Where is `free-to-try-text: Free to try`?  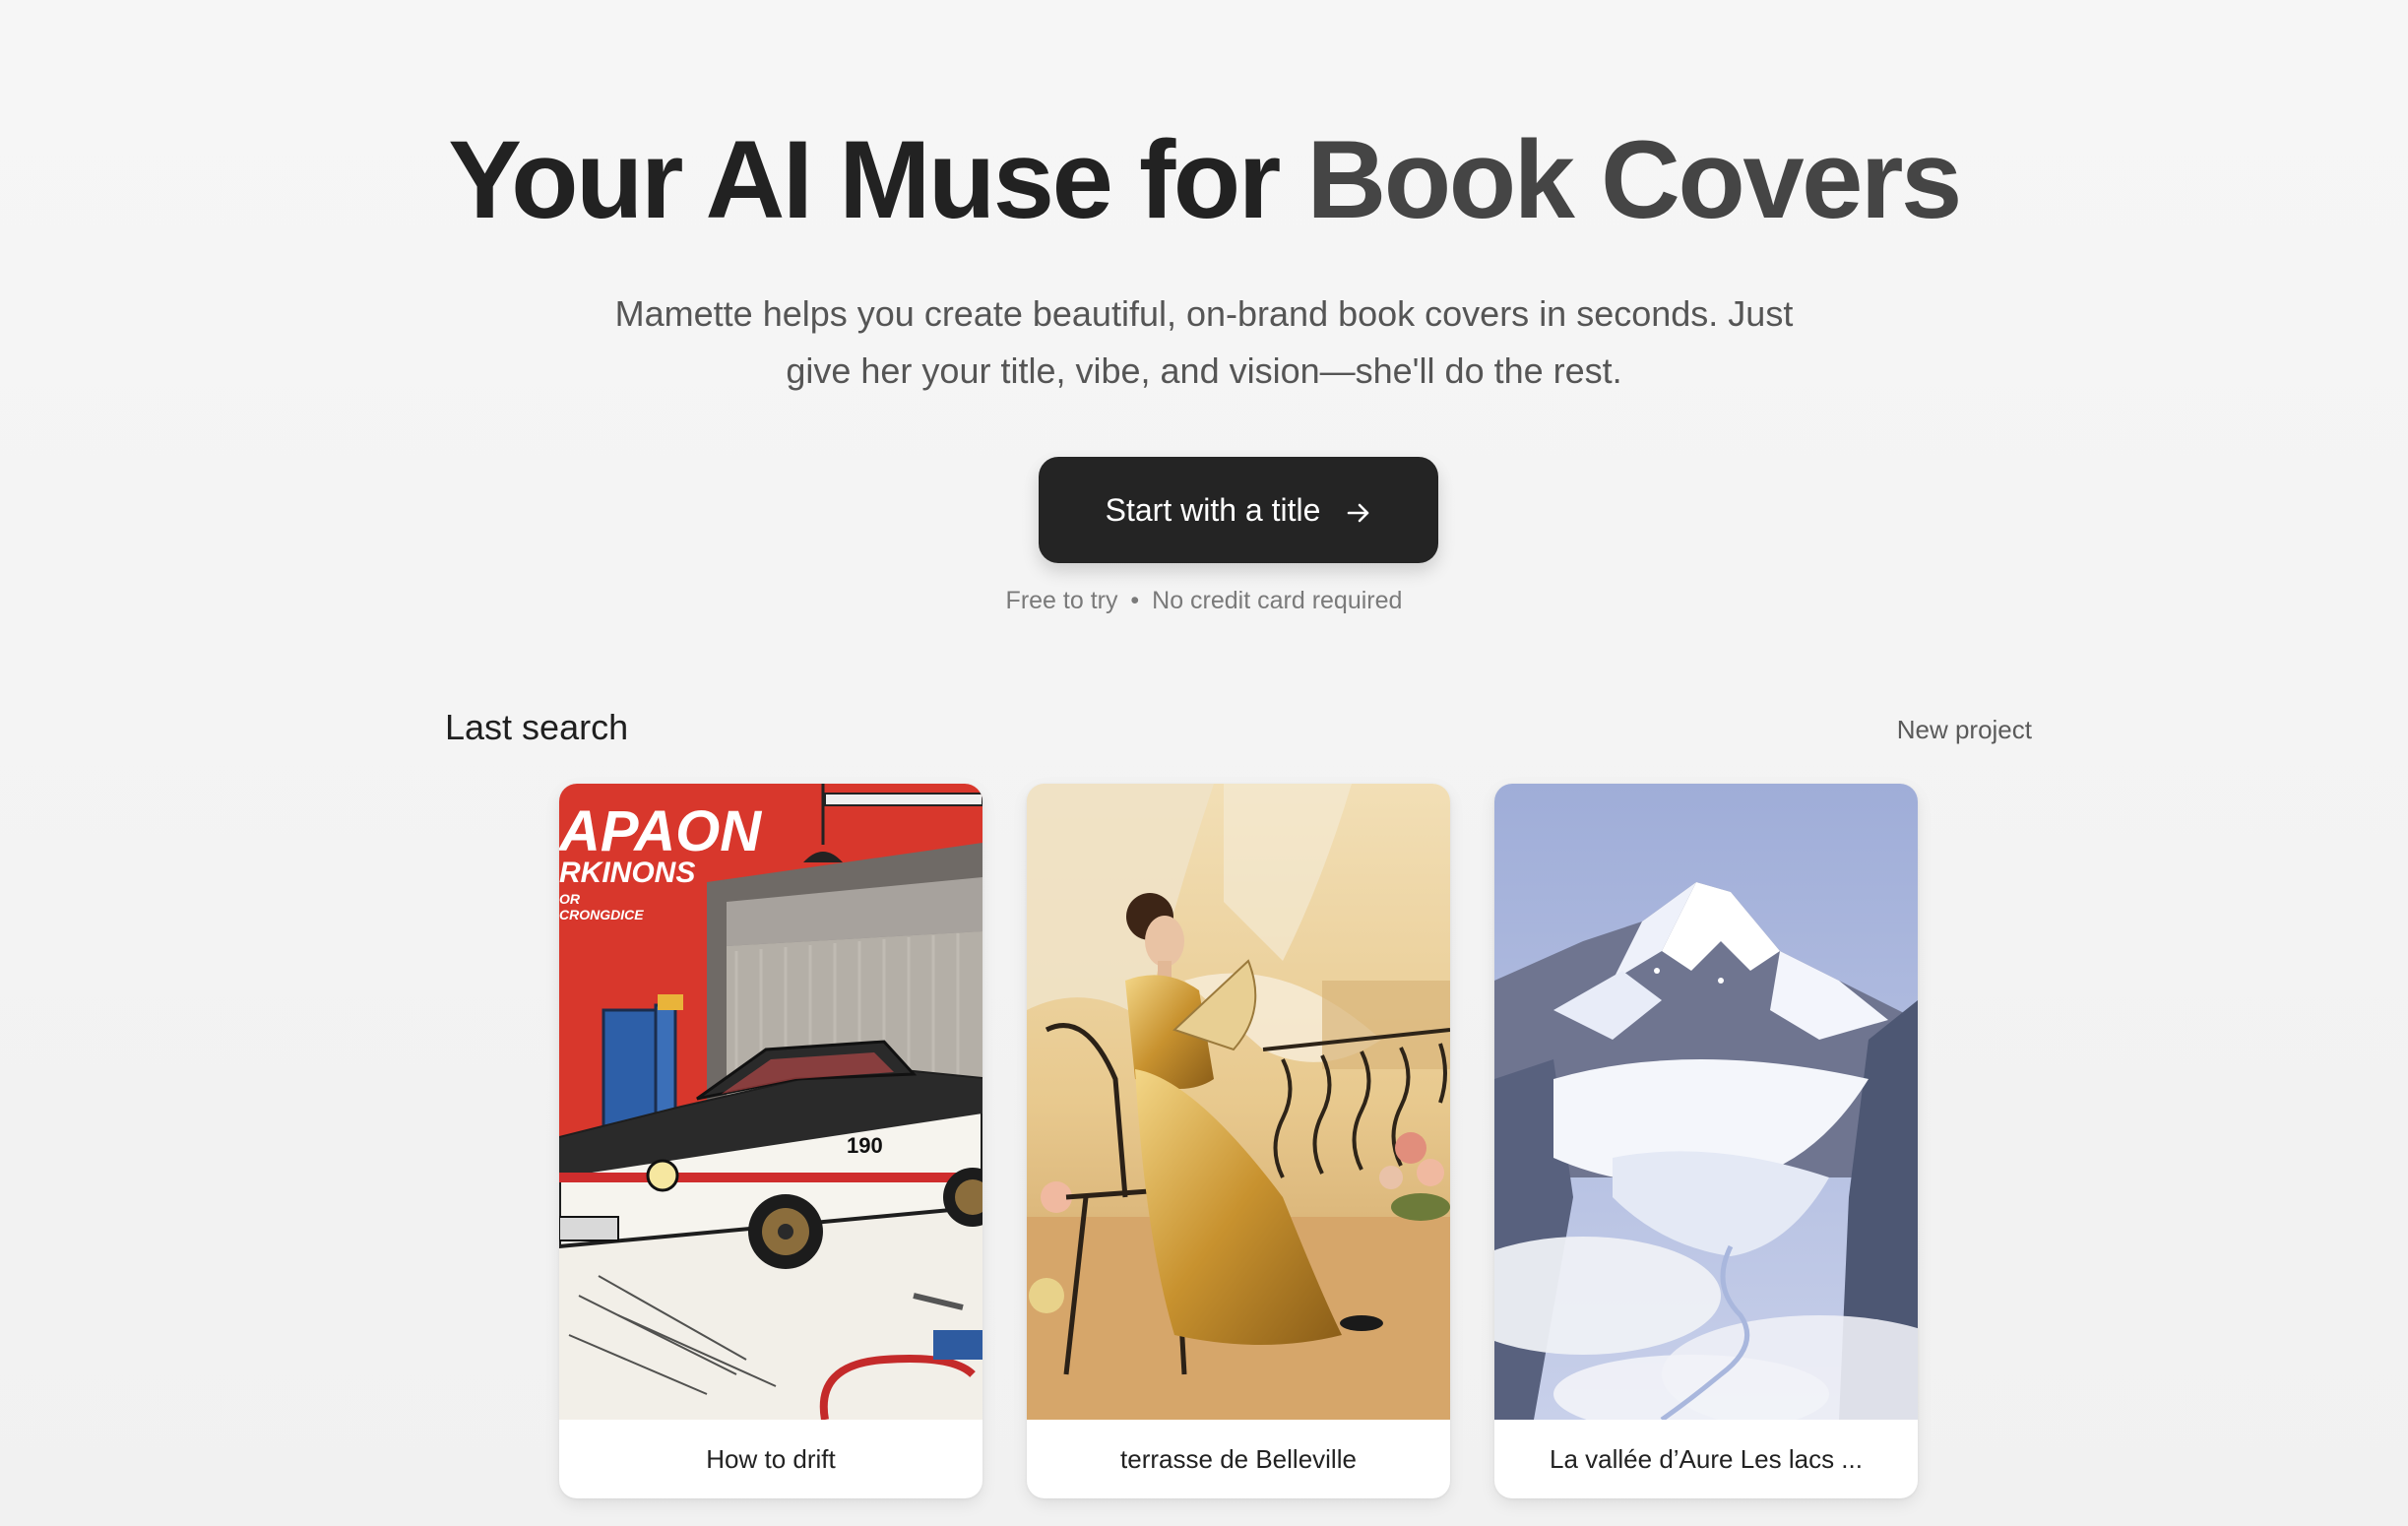 free-to-try-text: Free to try is located at coordinates (1061, 600).